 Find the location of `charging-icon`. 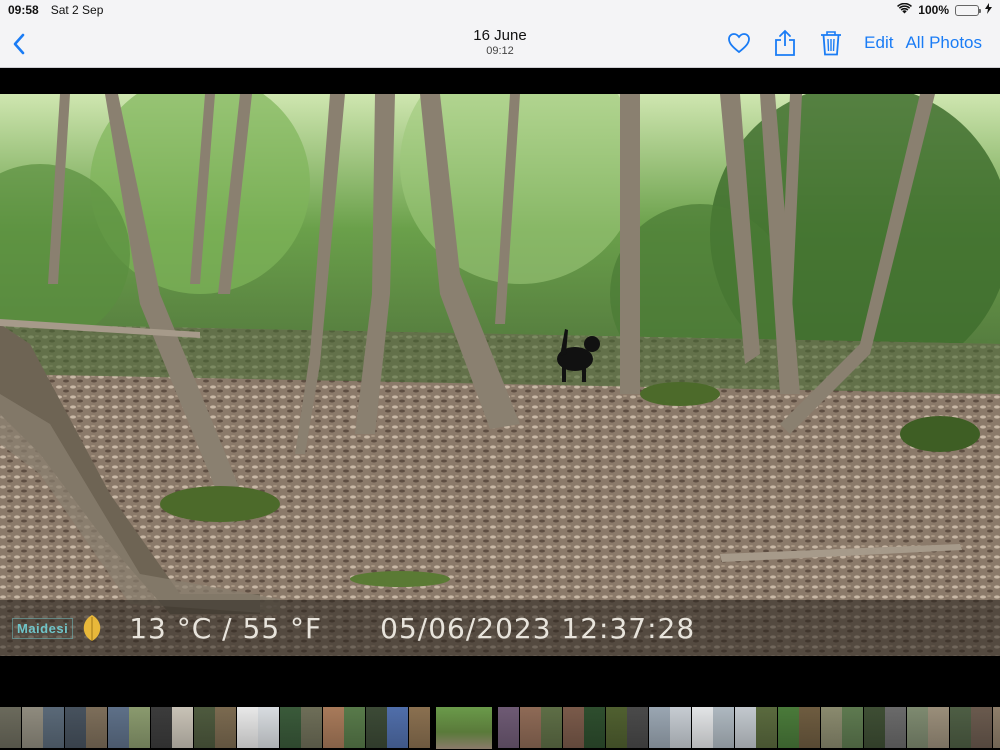

charging-icon is located at coordinates (988, 10).